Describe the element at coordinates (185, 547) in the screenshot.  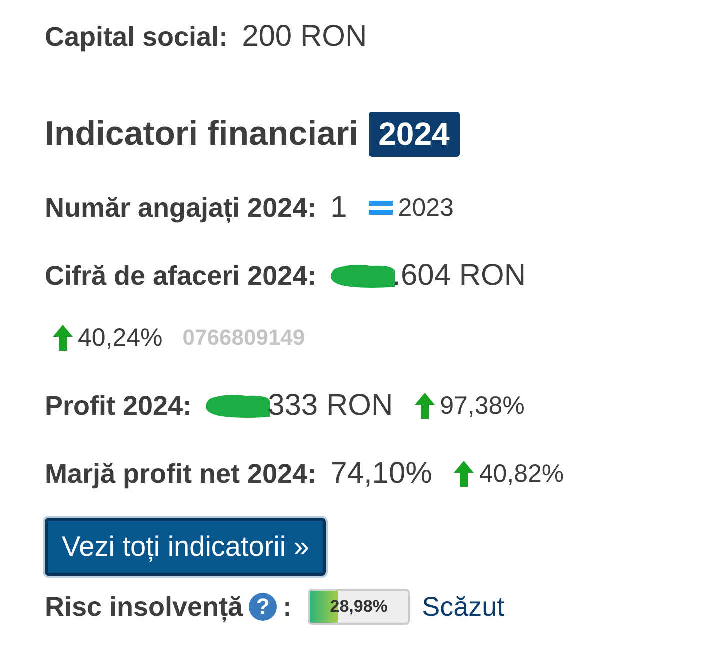
I see `view-all-indicators-button: Vezi toți indicatorii »` at that location.